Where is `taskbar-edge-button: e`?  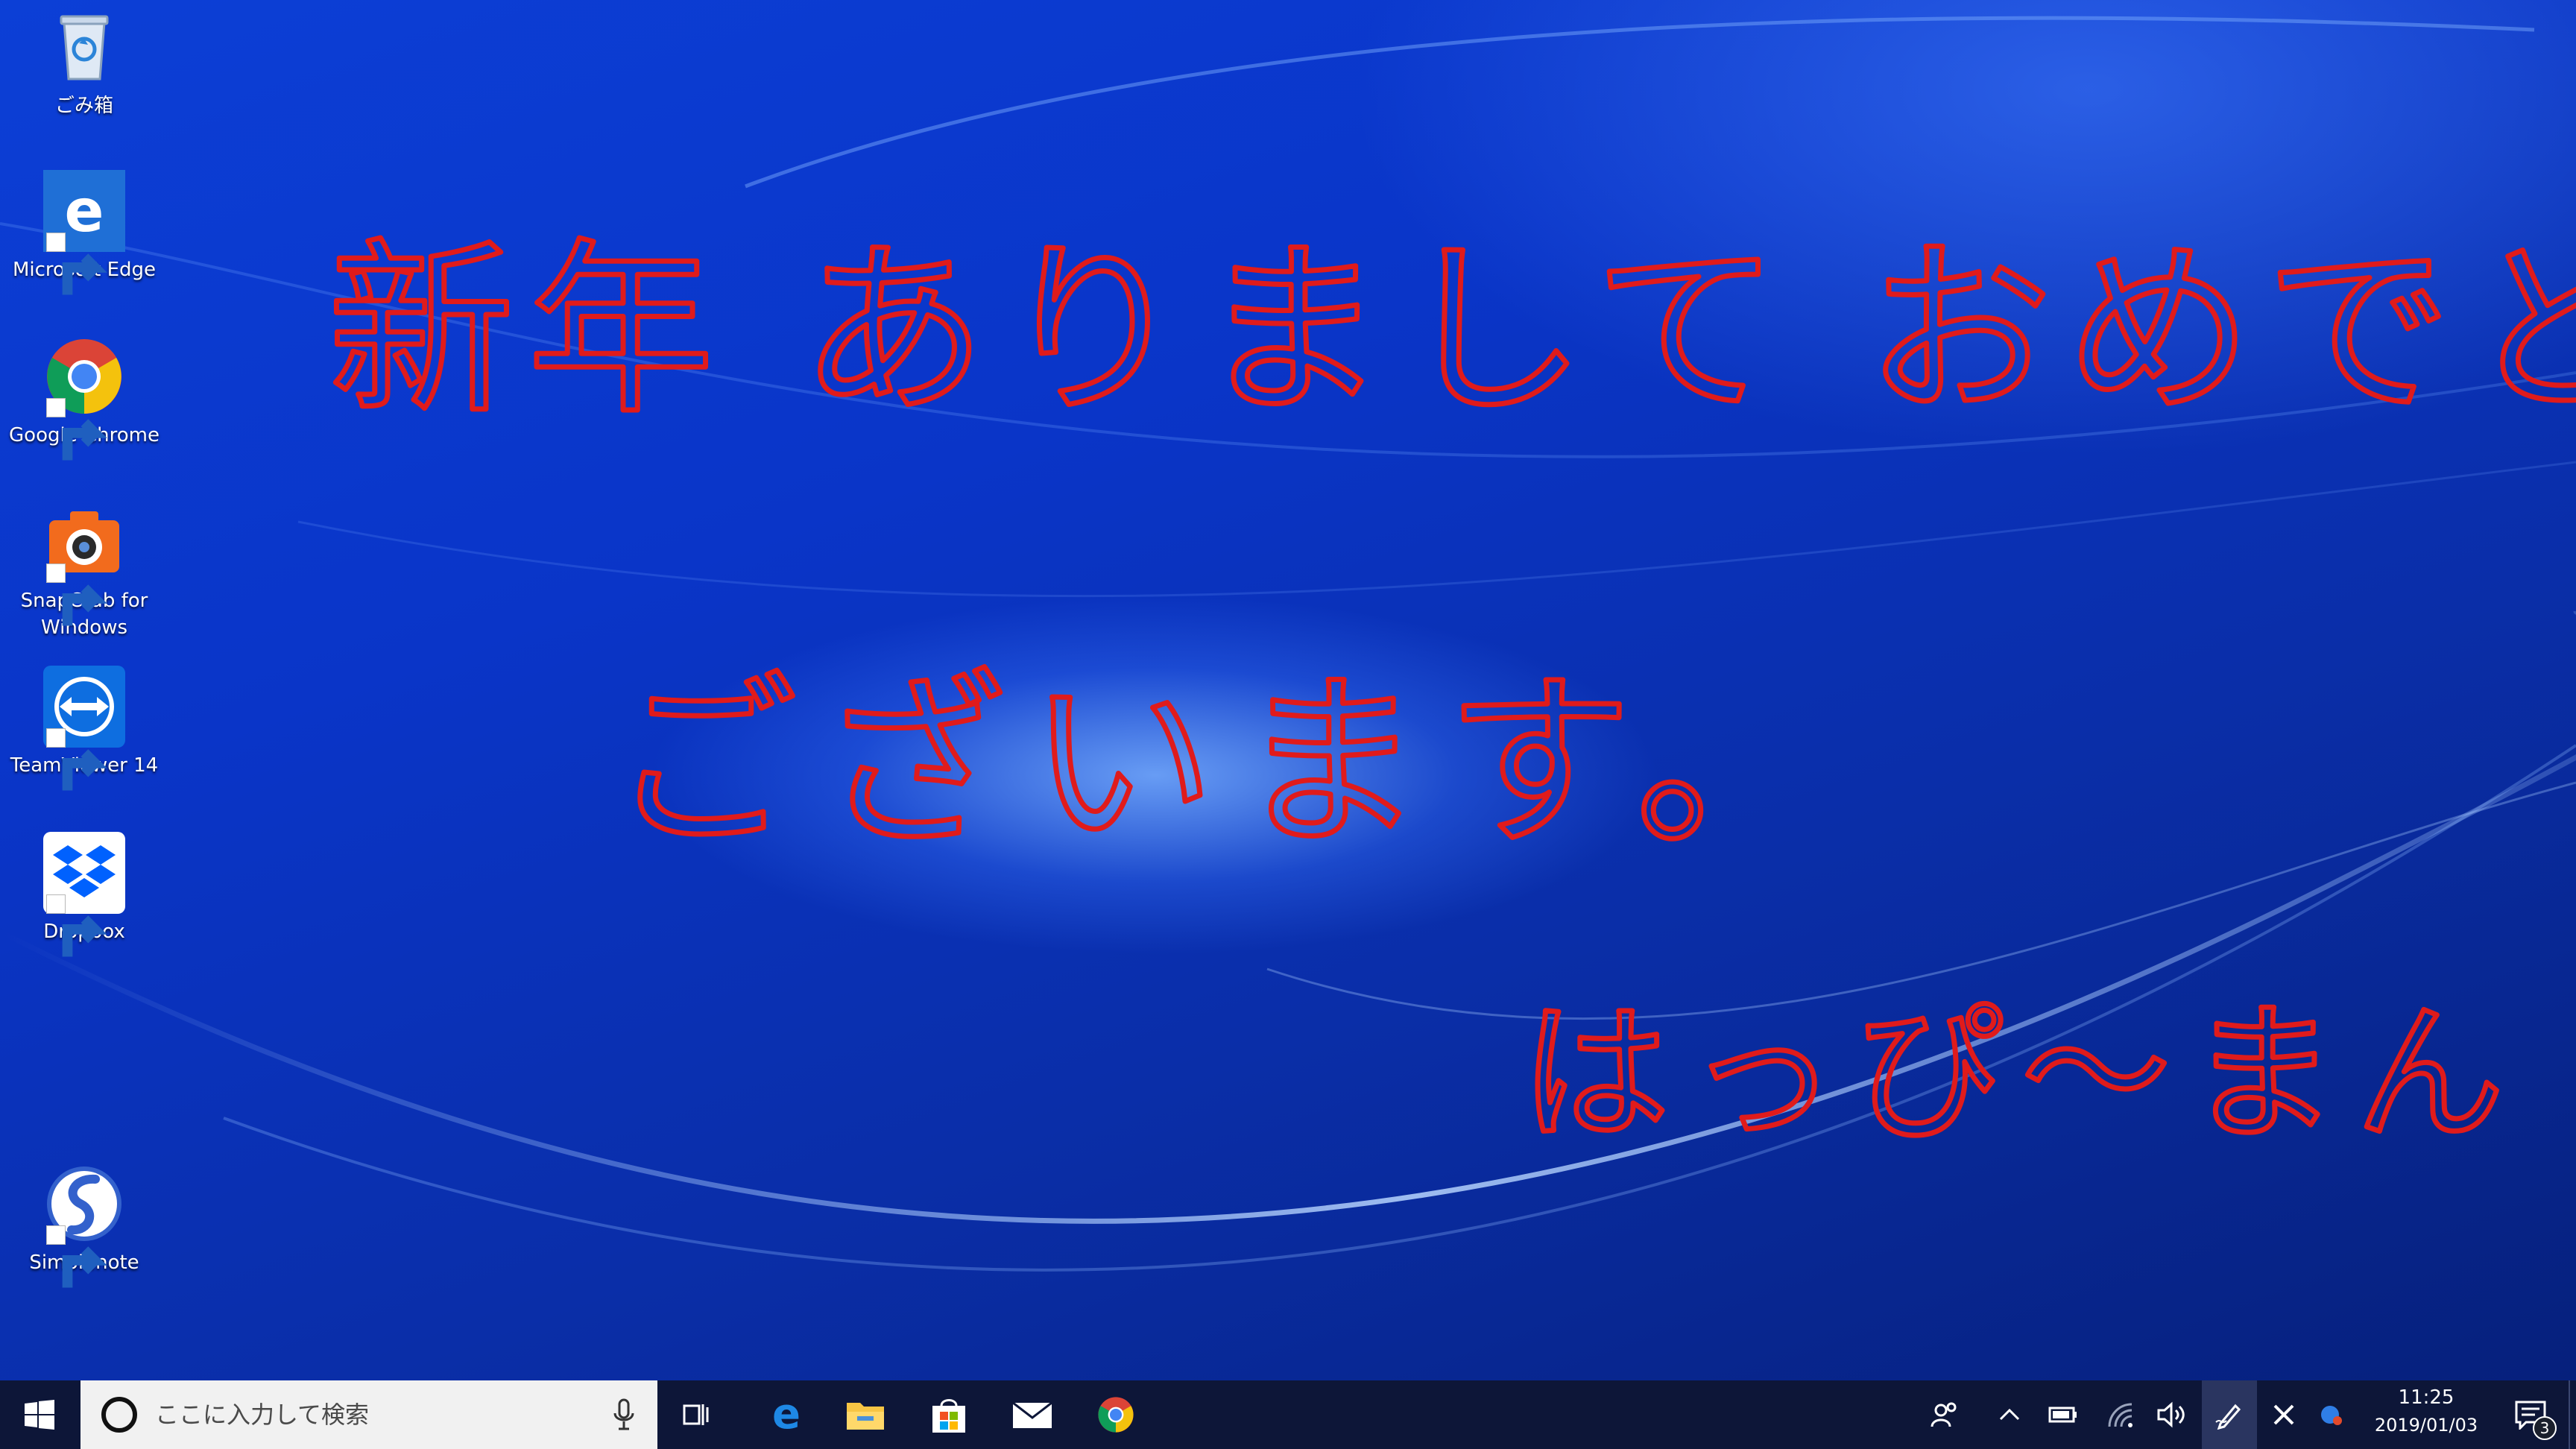
taskbar-edge-button: e is located at coordinates (787, 1414).